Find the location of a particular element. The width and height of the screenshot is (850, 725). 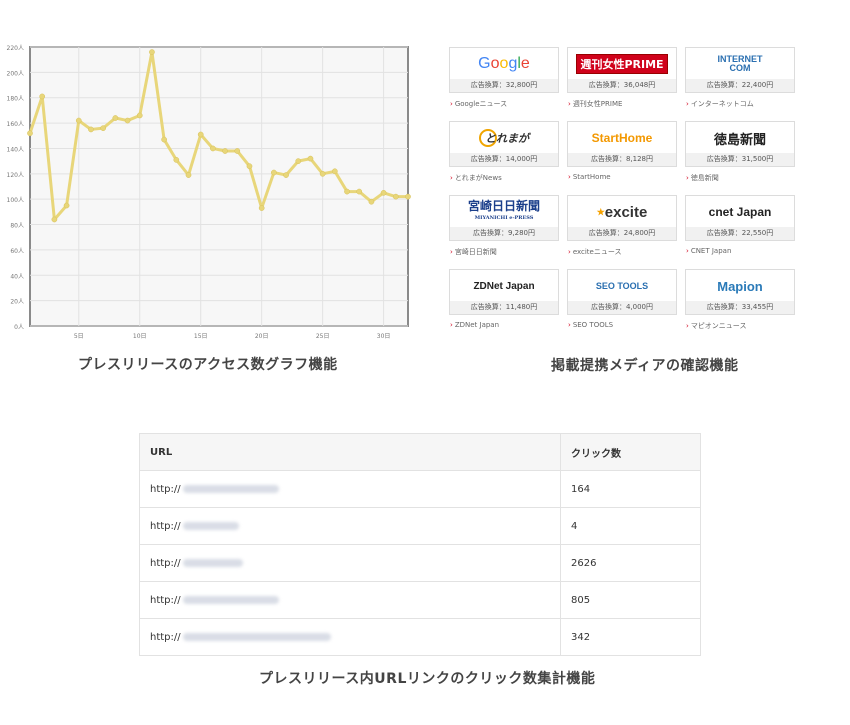

media-link-label: SEO TOOLS is located at coordinates (593, 325).